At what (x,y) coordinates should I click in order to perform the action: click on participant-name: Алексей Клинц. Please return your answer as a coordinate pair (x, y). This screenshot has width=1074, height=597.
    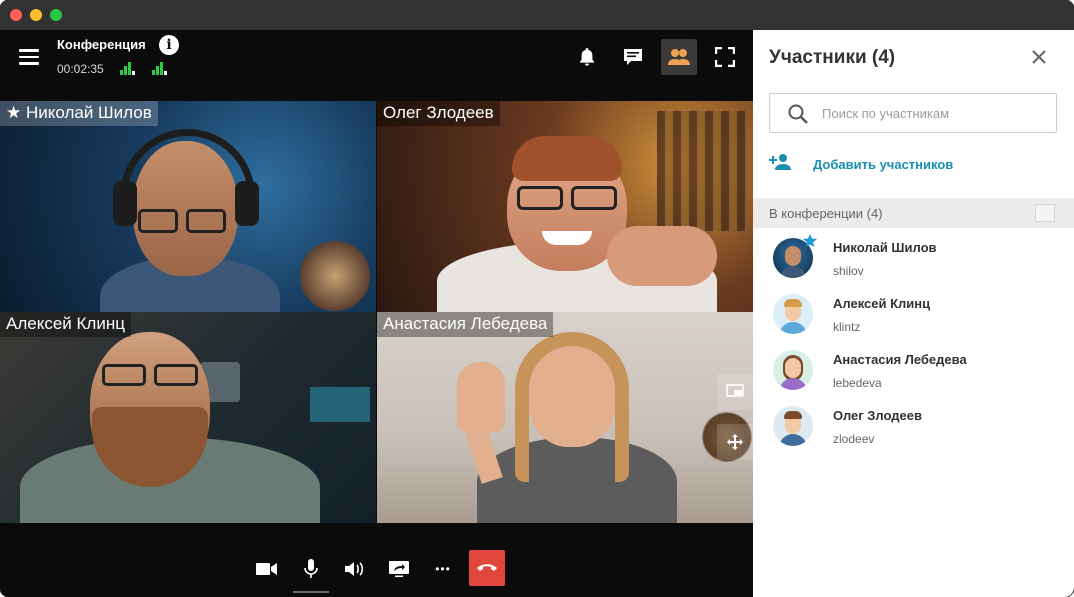
    Looking at the image, I should click on (882, 303).